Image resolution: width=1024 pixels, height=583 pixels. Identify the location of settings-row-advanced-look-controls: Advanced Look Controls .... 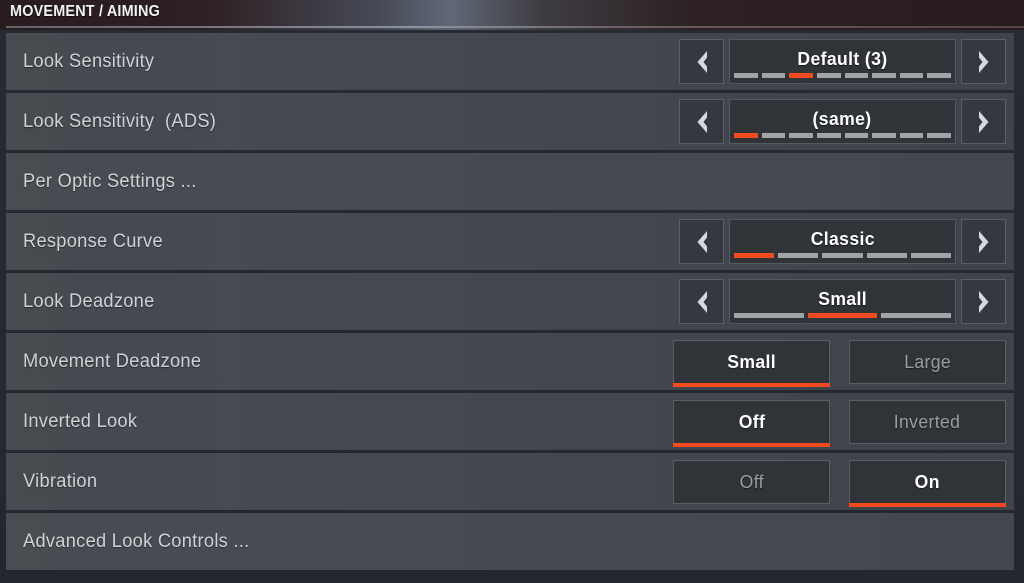
(510, 541).